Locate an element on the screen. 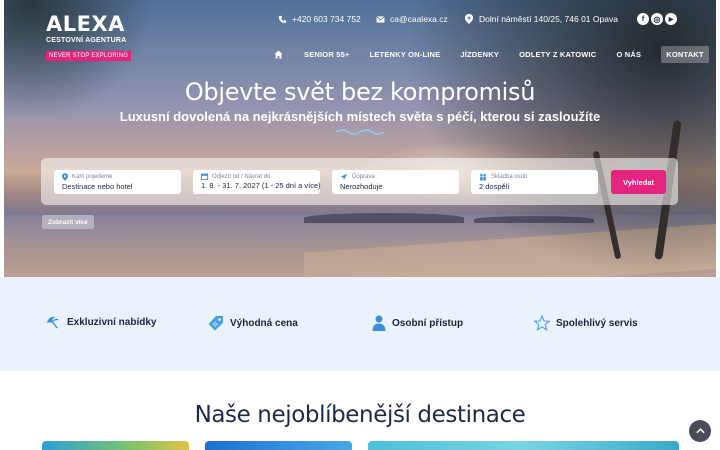 This screenshot has height=450, width=720. feature-personal: Osobní přístup is located at coordinates (417, 323).